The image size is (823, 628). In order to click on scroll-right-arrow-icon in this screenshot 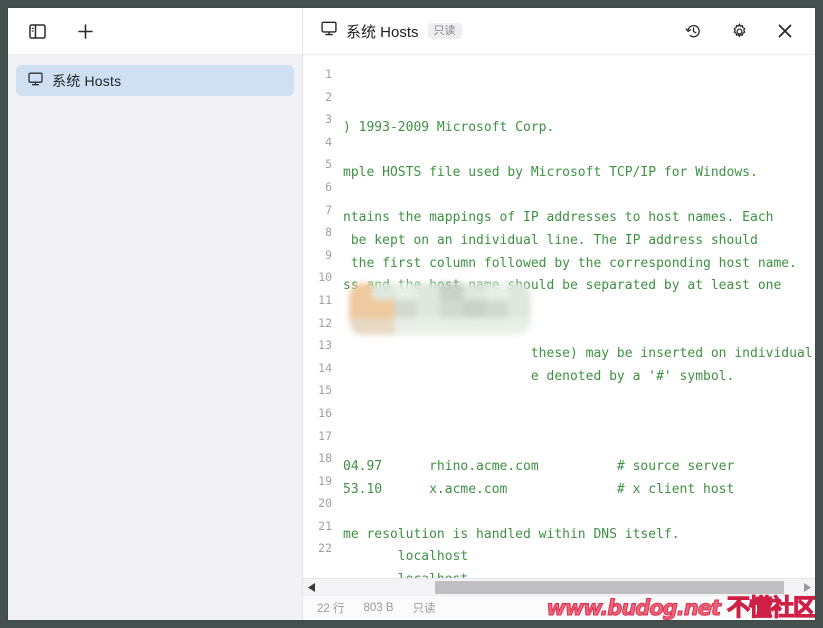, I will do `click(806, 587)`.